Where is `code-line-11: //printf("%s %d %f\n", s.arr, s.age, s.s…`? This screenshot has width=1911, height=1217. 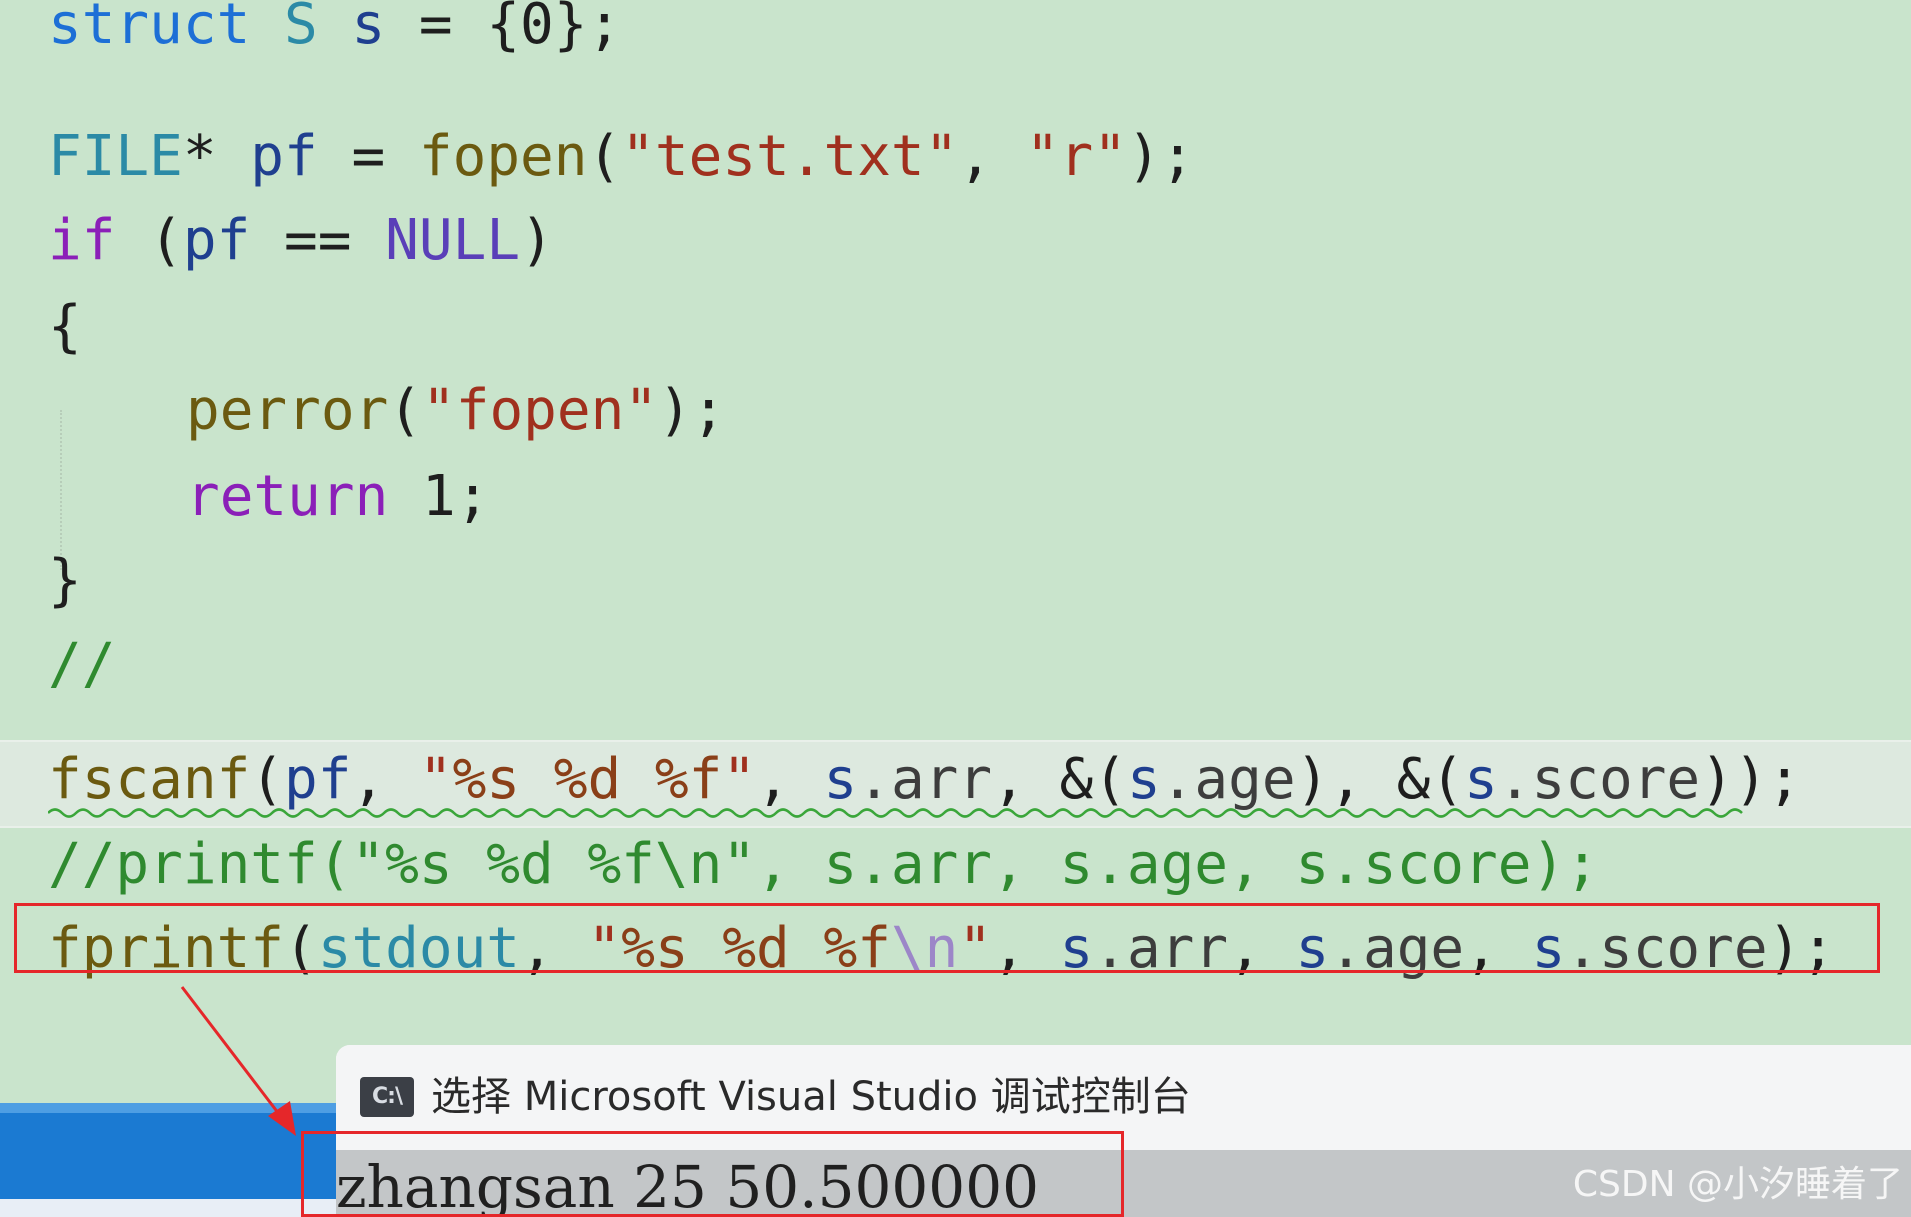
code-line-11: //printf("%s %d %f\n", s.arr, s.age, s.s… is located at coordinates (823, 865).